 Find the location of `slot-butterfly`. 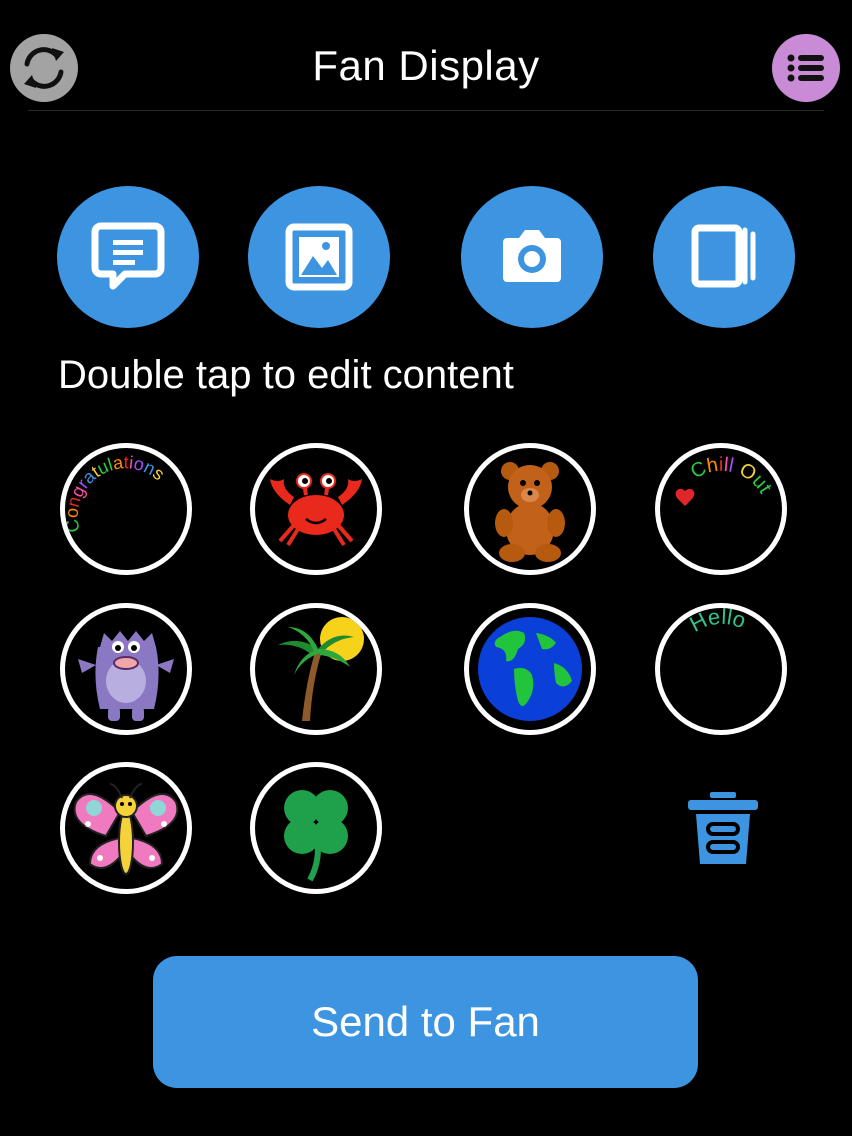

slot-butterfly is located at coordinates (126, 828).